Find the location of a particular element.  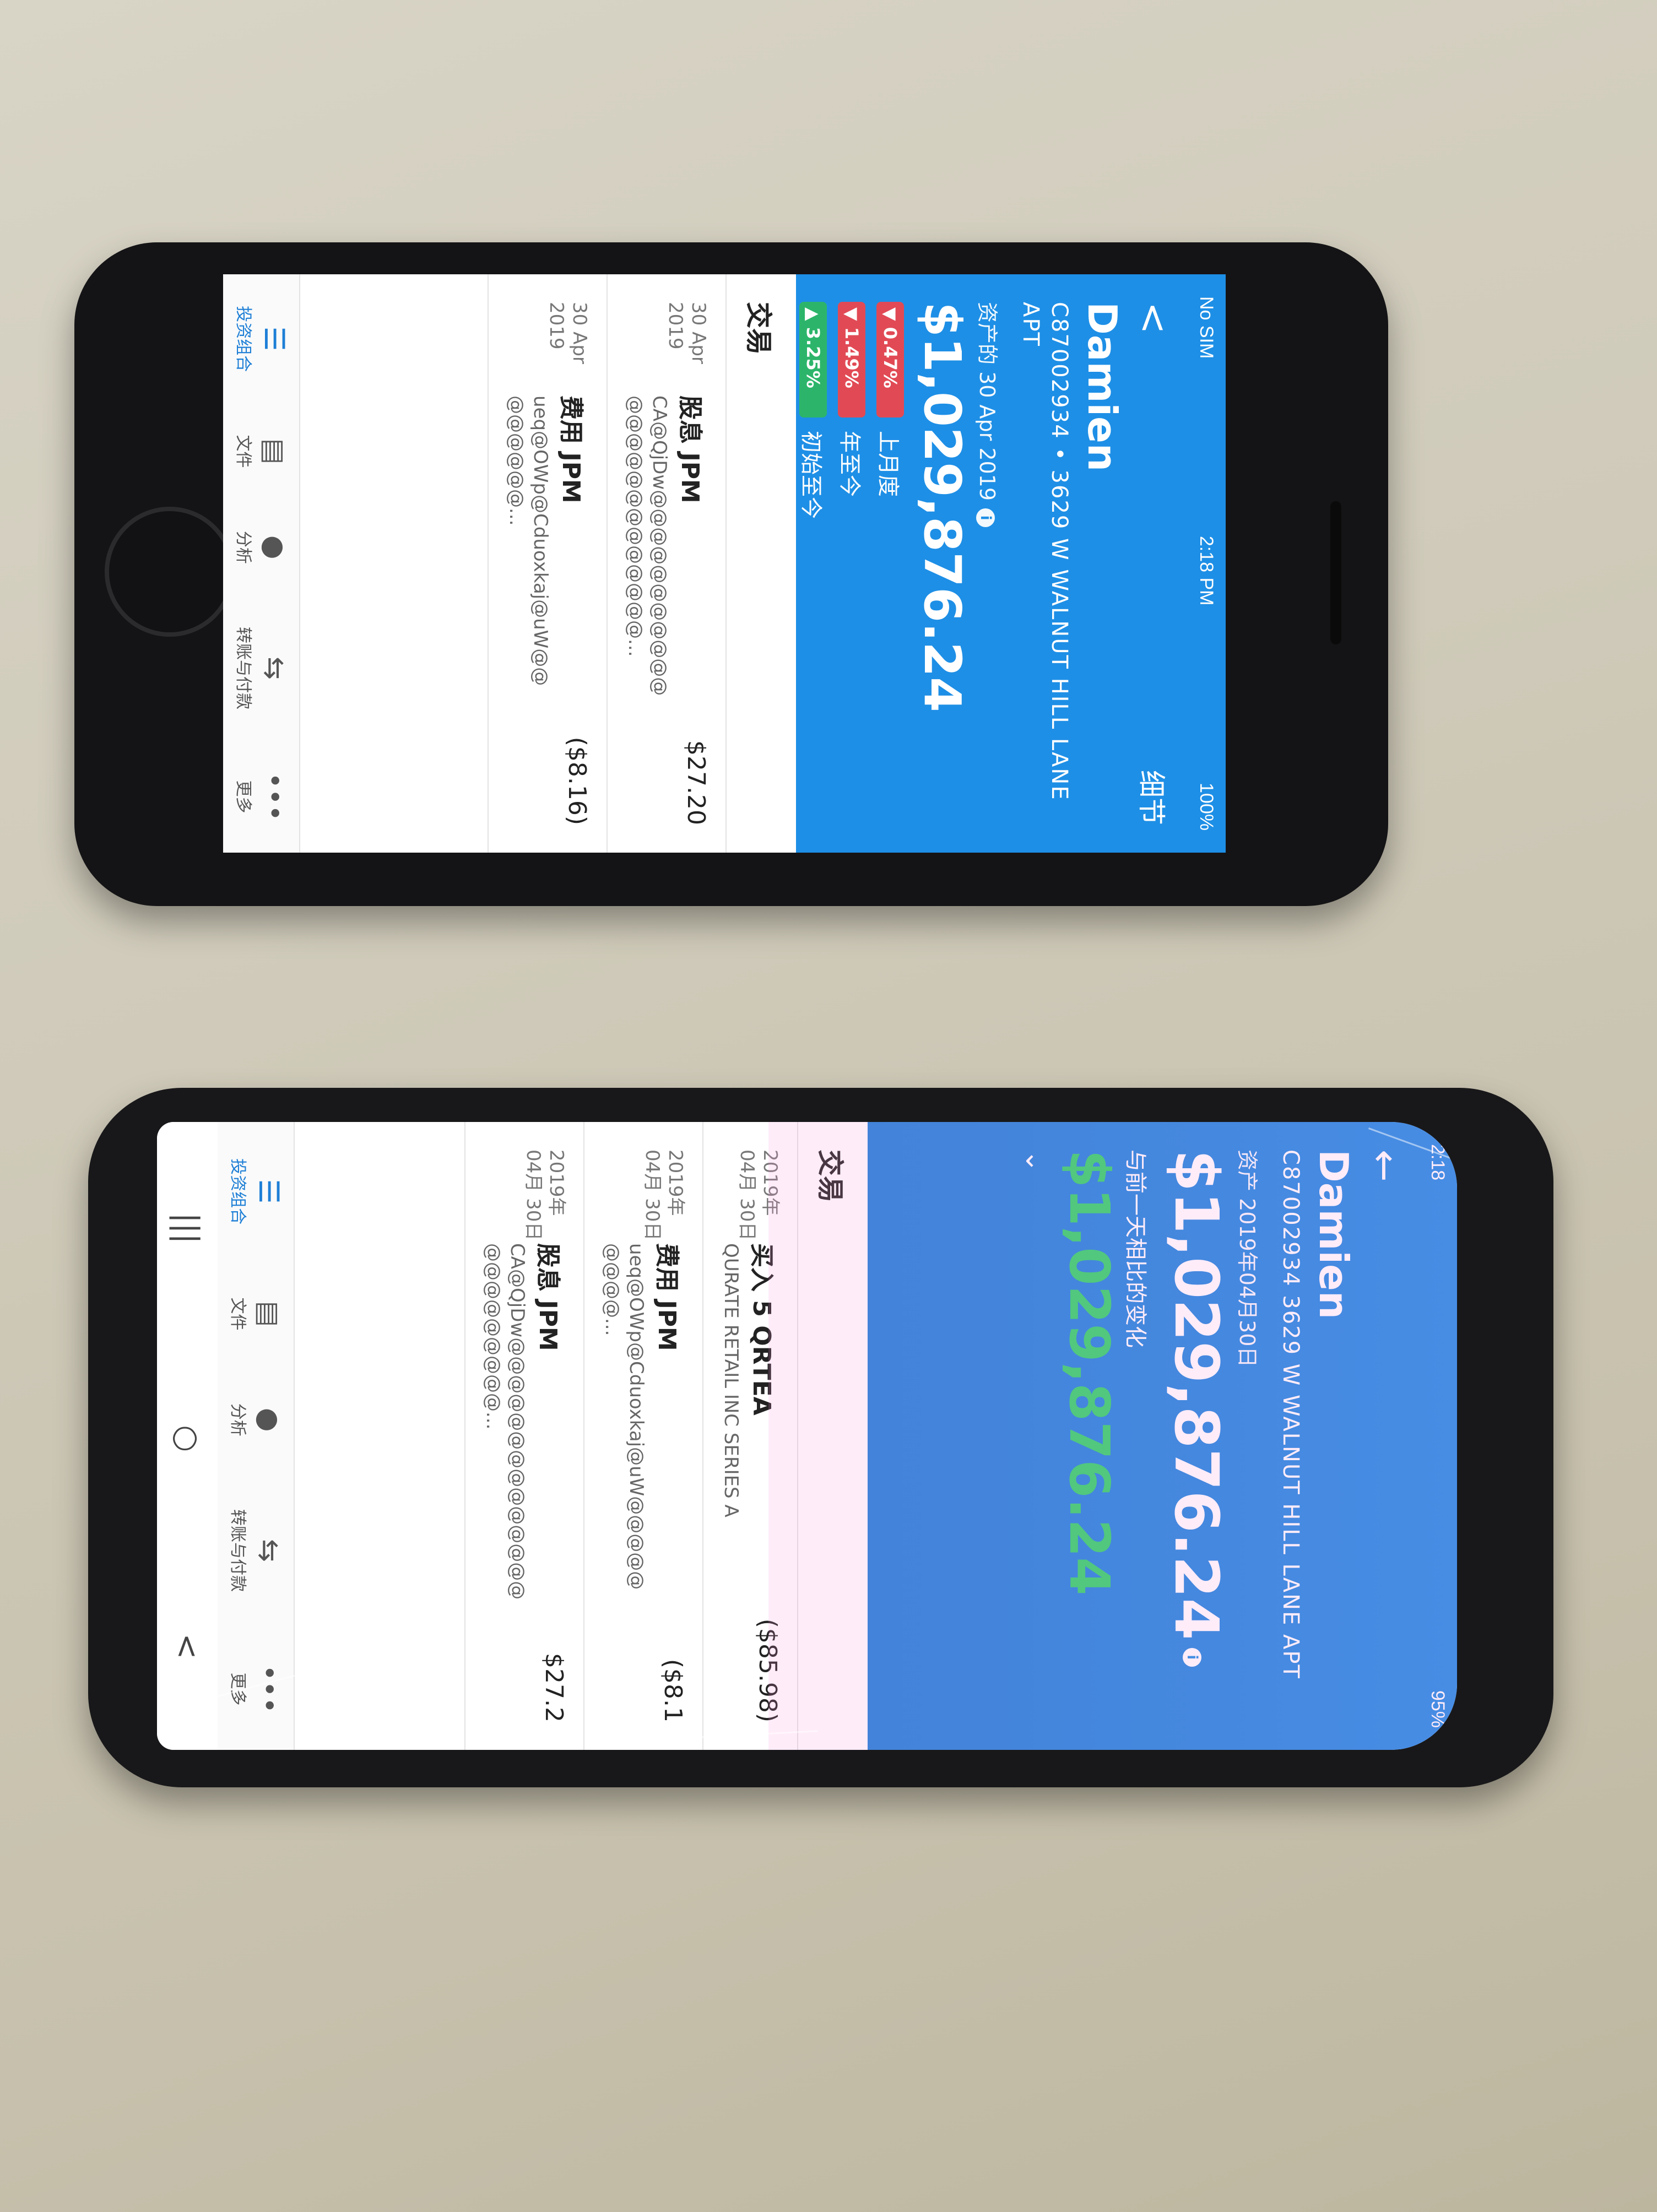

transfer-icon: ⇆ is located at coordinates (269, 1550).